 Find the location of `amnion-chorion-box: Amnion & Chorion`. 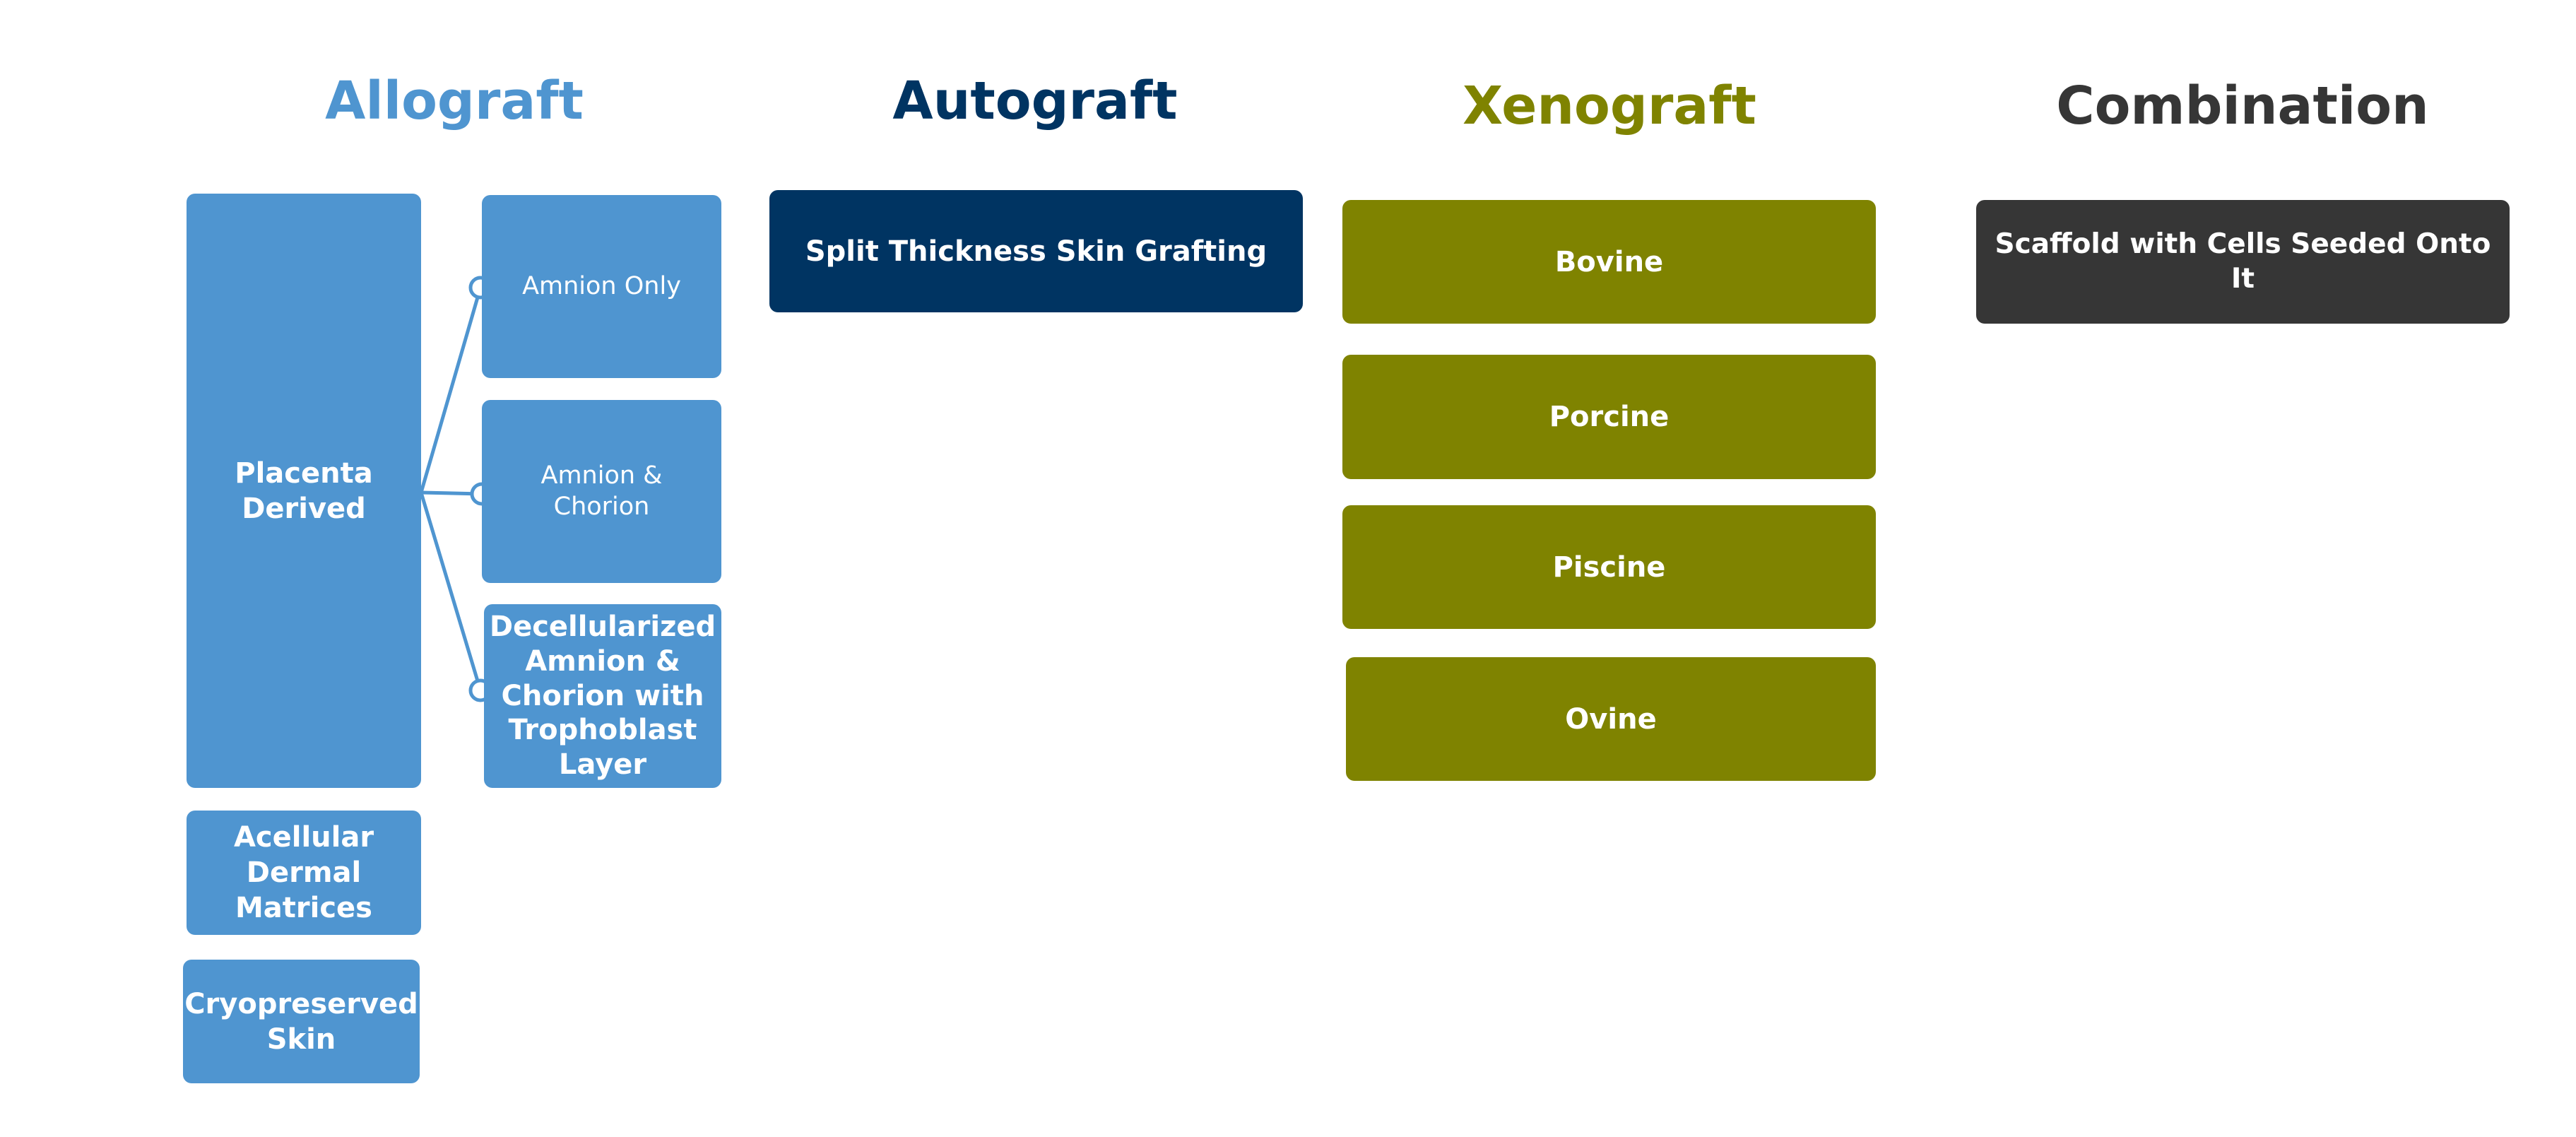

amnion-chorion-box: Amnion & Chorion is located at coordinates (601, 492).